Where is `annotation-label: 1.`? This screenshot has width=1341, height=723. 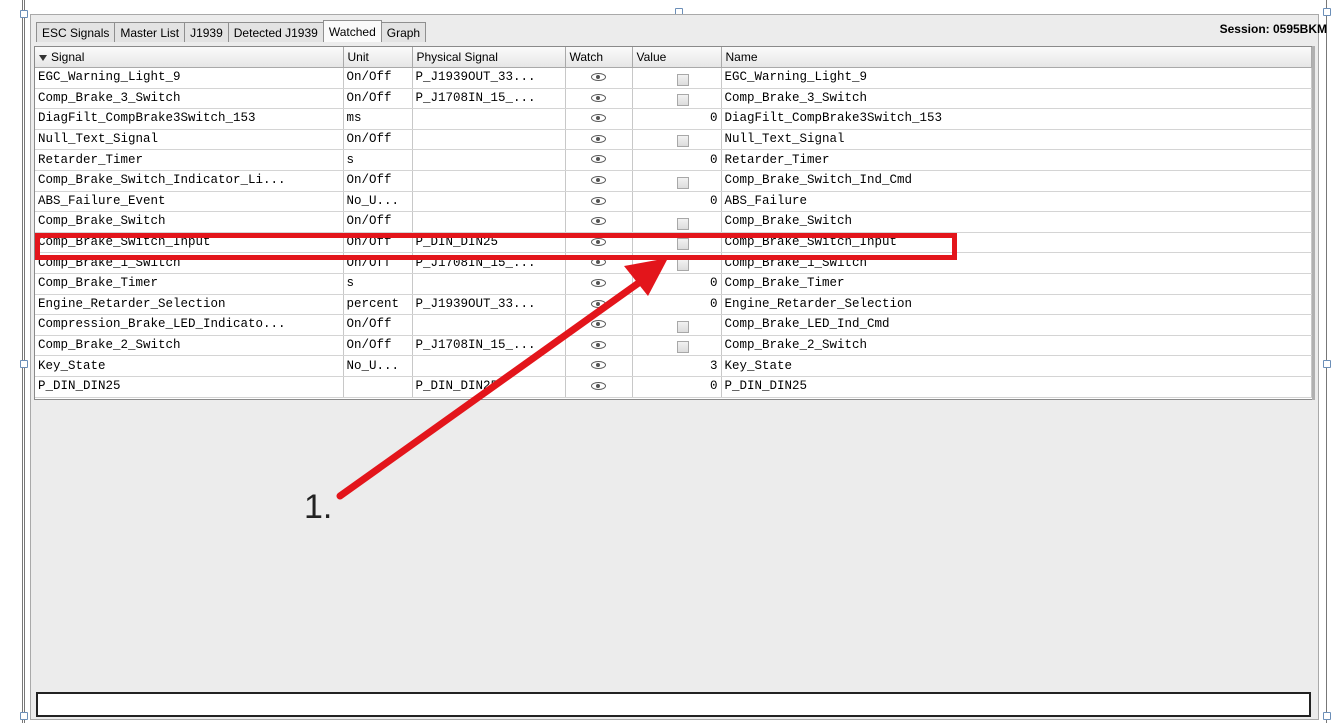 annotation-label: 1. is located at coordinates (318, 507).